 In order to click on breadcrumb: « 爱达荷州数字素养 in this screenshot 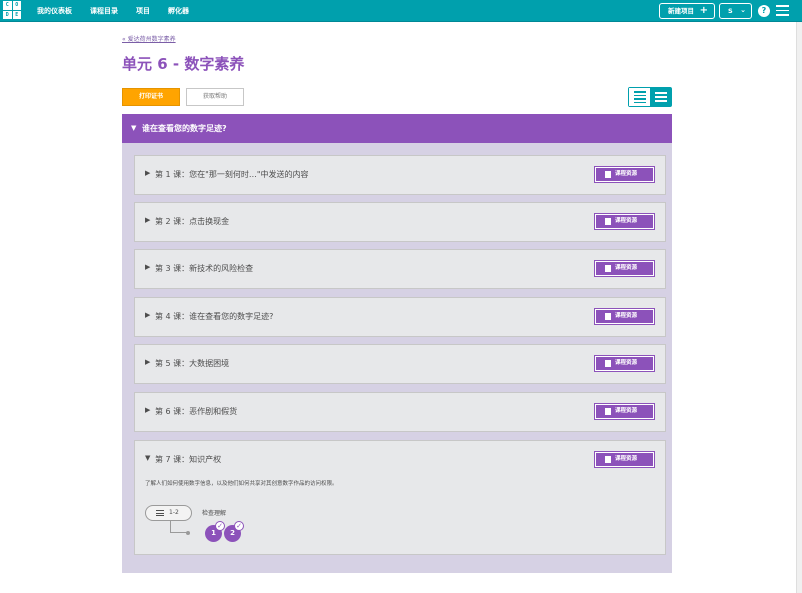, I will do `click(149, 38)`.